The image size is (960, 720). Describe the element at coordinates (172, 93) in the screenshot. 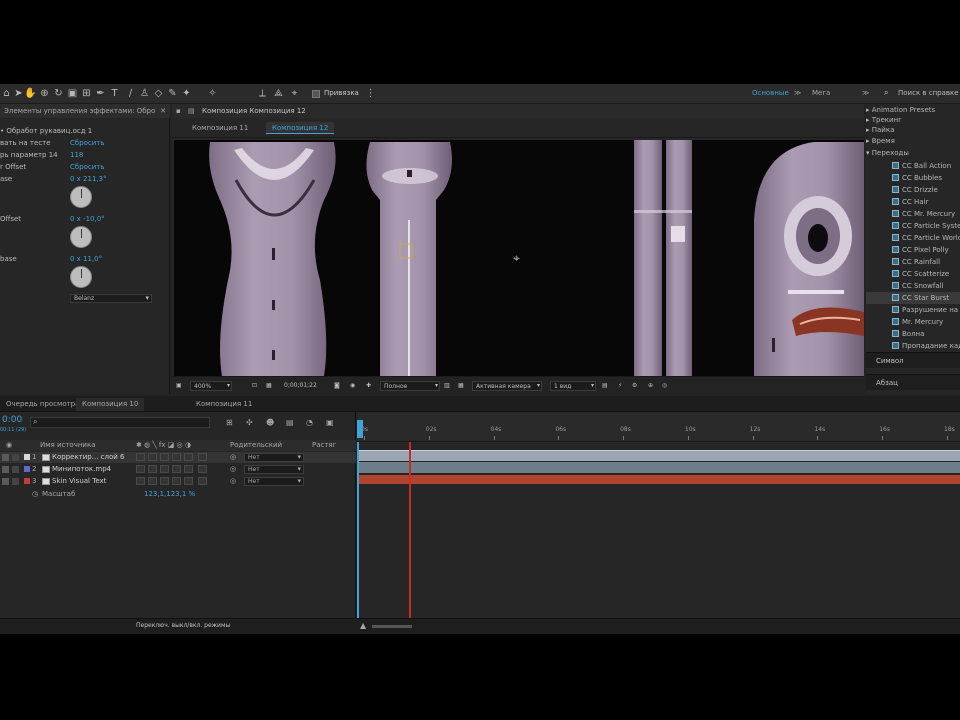

I see `roto-brush-tool-icon: ✎` at that location.